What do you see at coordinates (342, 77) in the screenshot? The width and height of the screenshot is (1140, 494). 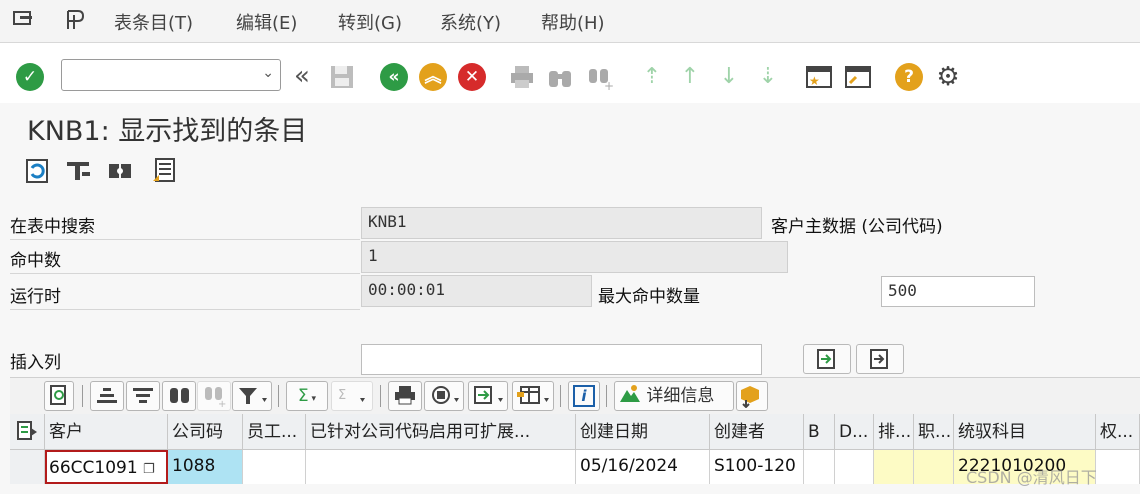 I see `save-icon` at bounding box center [342, 77].